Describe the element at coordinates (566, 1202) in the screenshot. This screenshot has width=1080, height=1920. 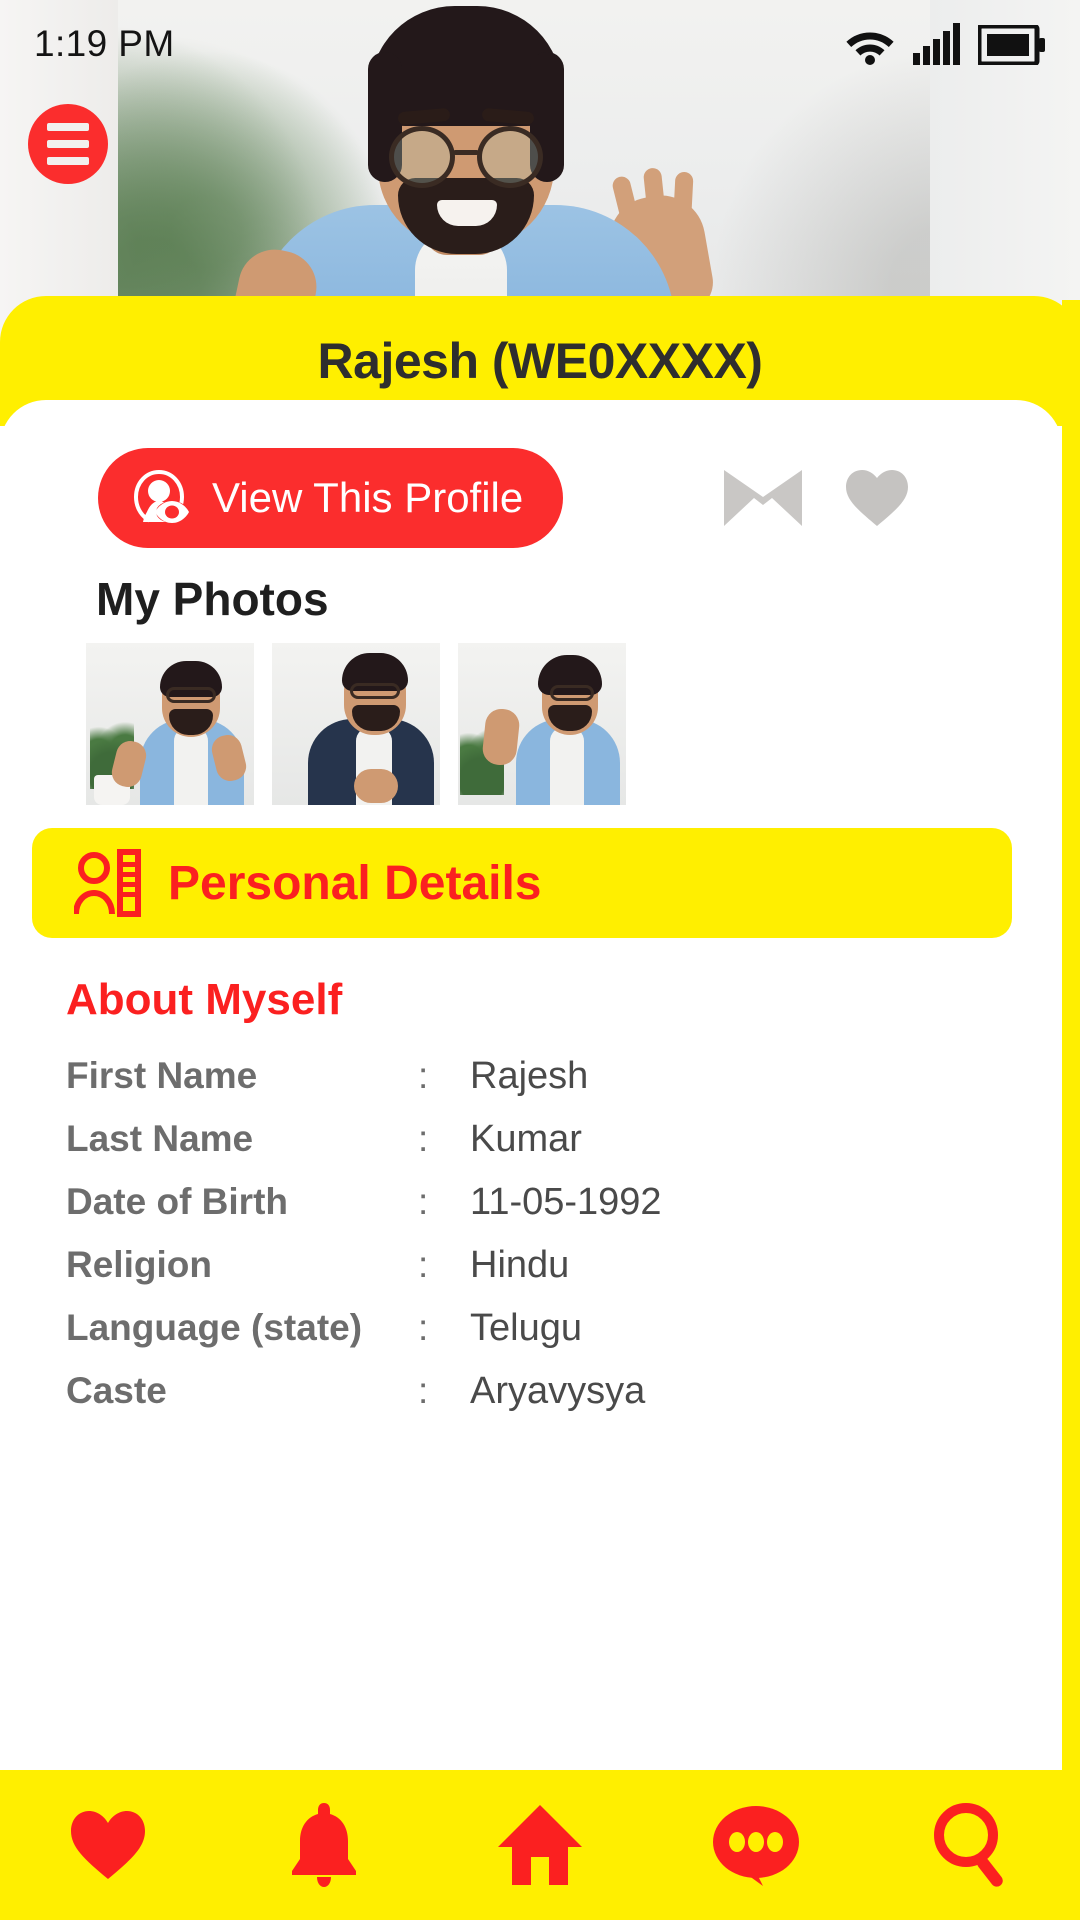
I see `detail-value: 11-05-1992` at that location.